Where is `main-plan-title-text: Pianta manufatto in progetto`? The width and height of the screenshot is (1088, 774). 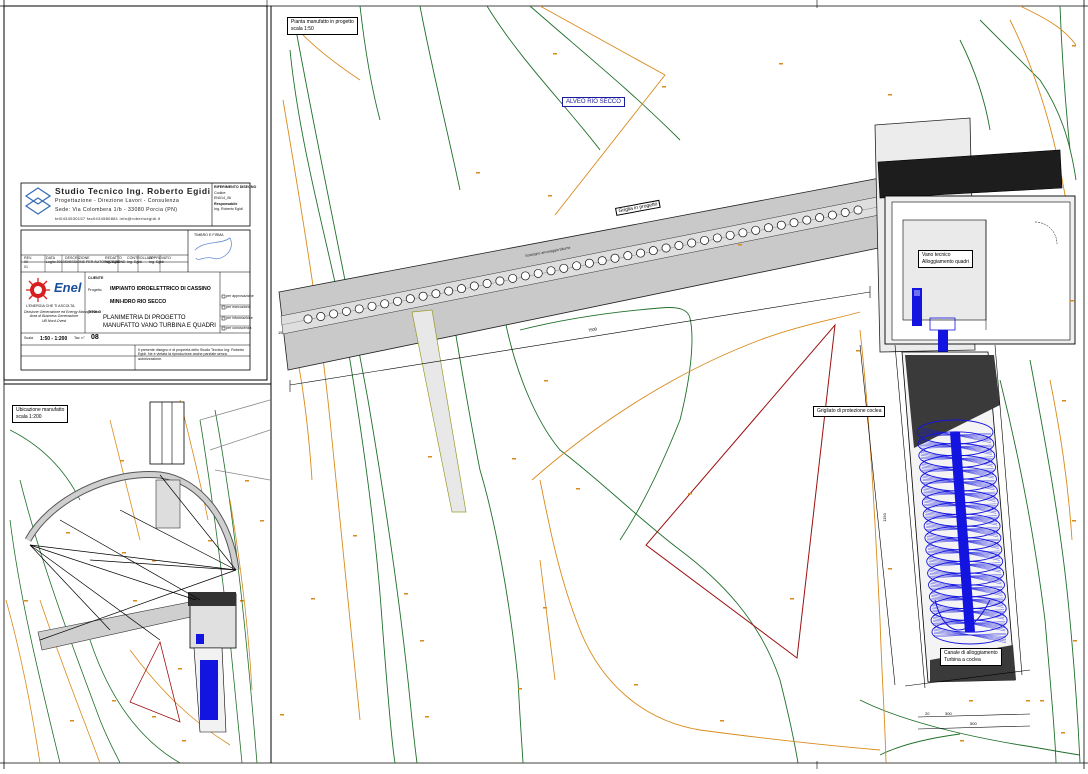
main-plan-title-text: Pianta manufatto in progetto is located at coordinates (322, 22).